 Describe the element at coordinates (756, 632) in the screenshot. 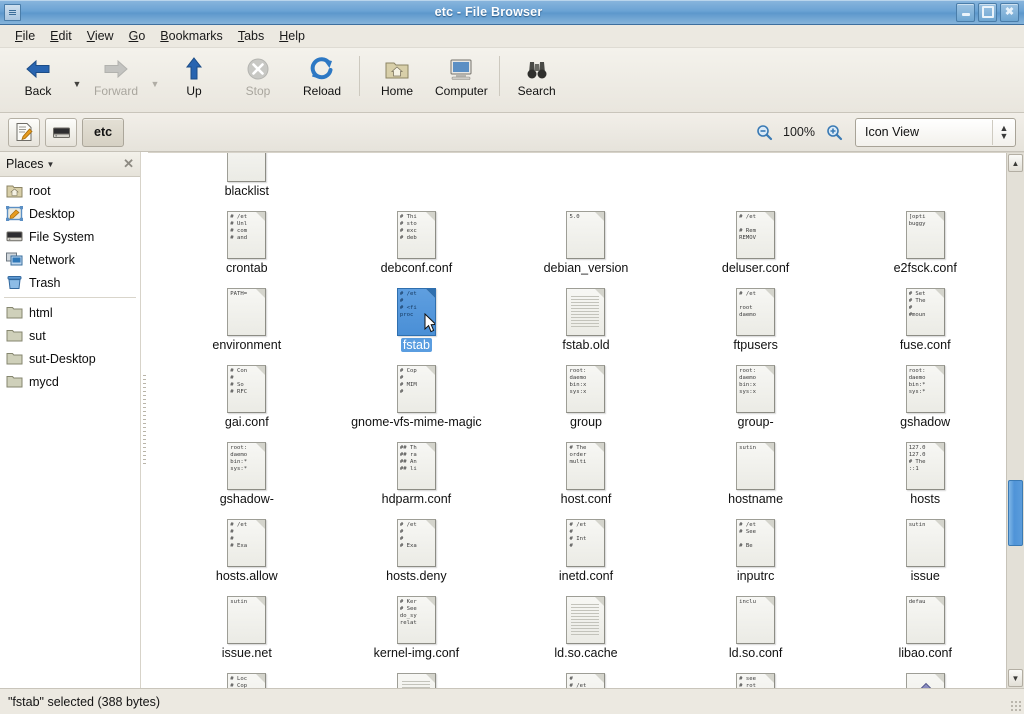

I see `file-item: inclu ld.so.conf` at that location.